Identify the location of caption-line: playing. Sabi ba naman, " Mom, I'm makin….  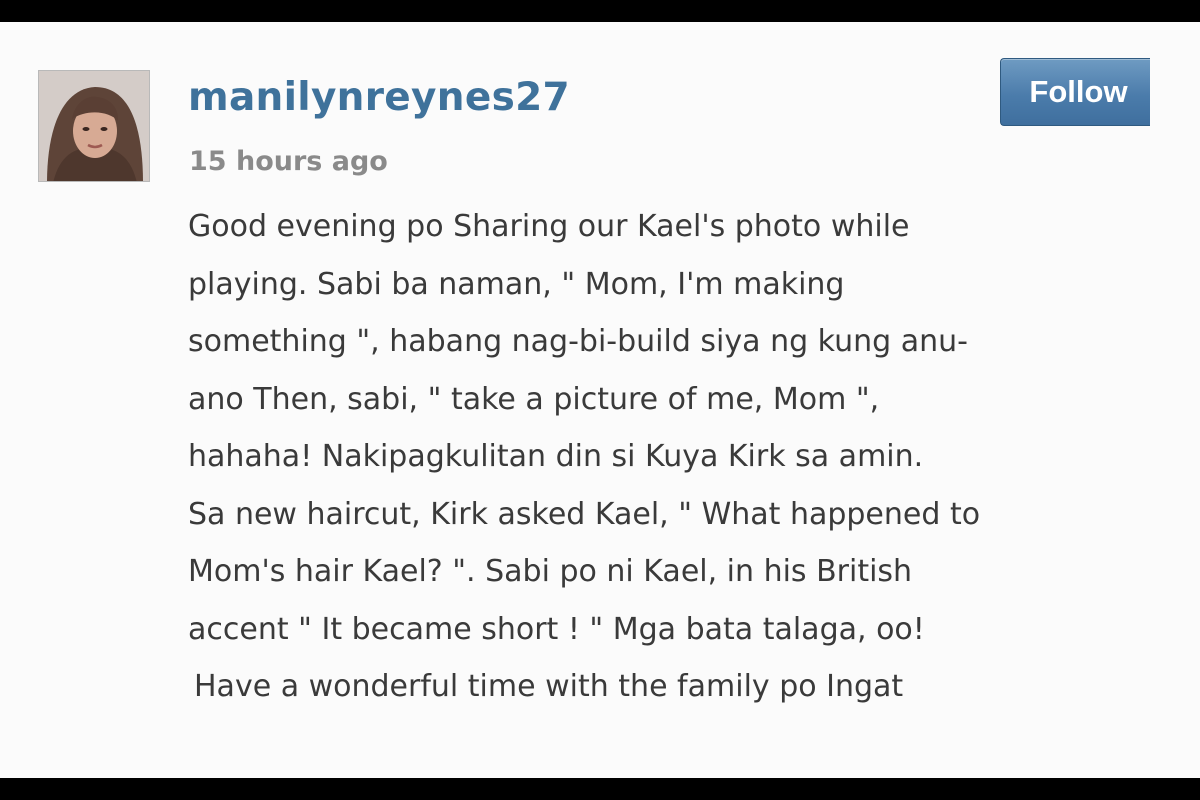
(516, 284).